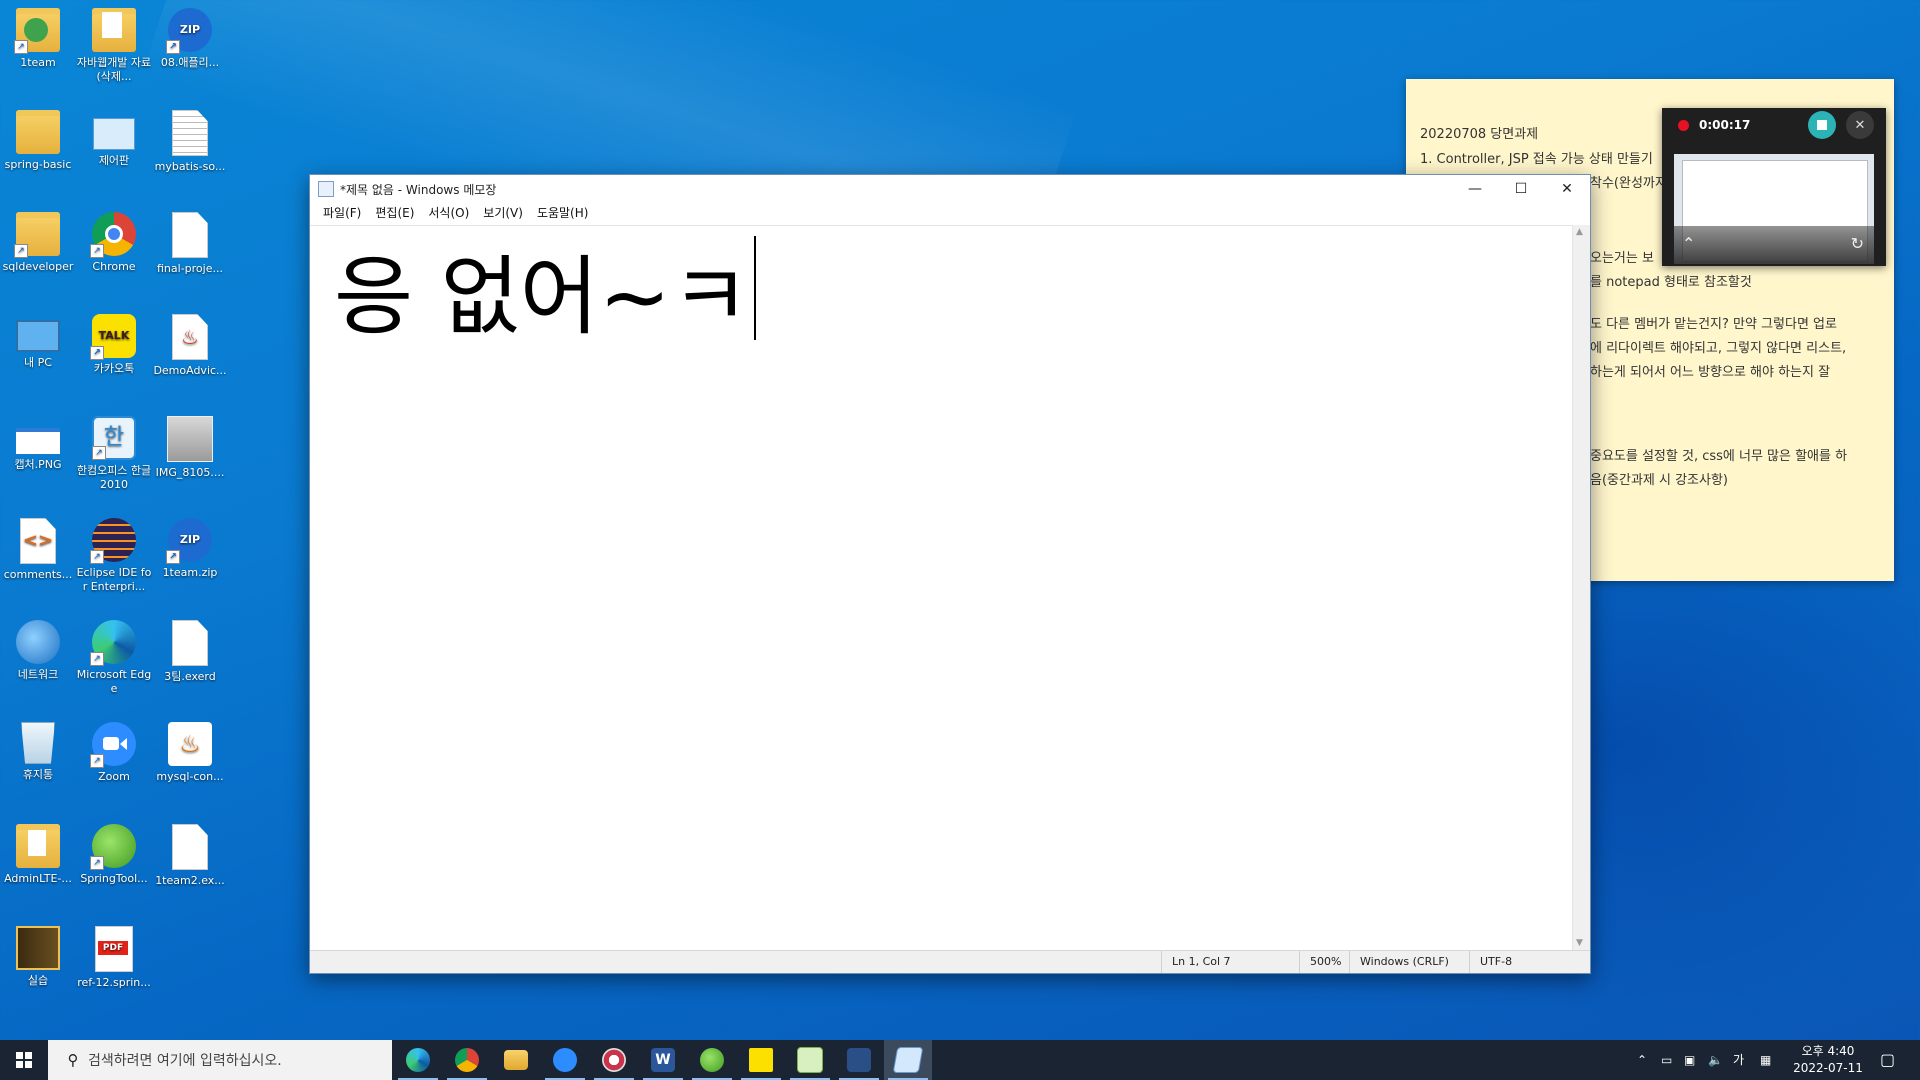 This screenshot has width=1920, height=1080. I want to click on spring-icon, so click(113, 847).